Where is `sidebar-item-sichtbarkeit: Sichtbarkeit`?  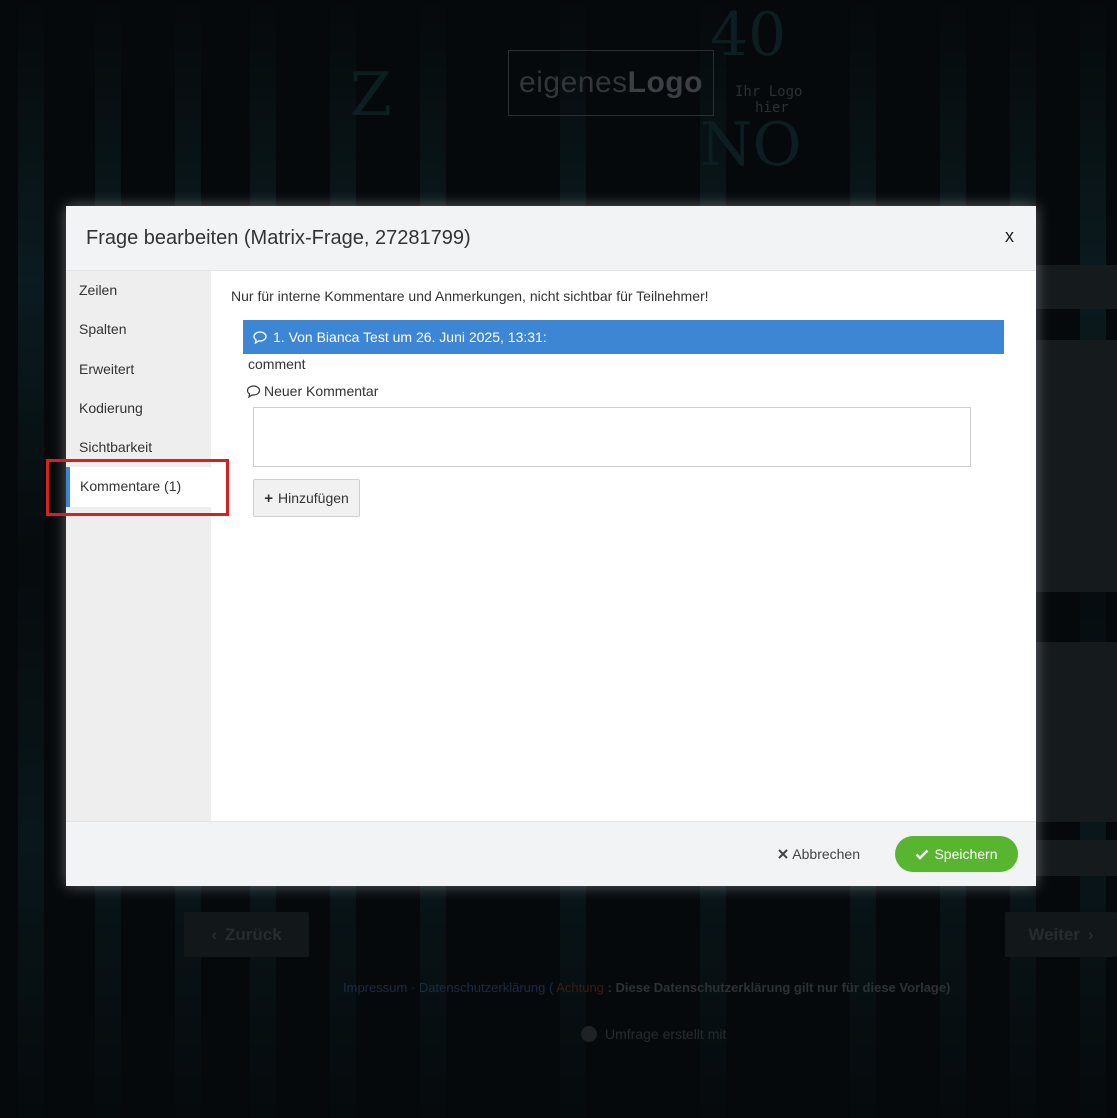 sidebar-item-sichtbarkeit: Sichtbarkeit is located at coordinates (138, 447).